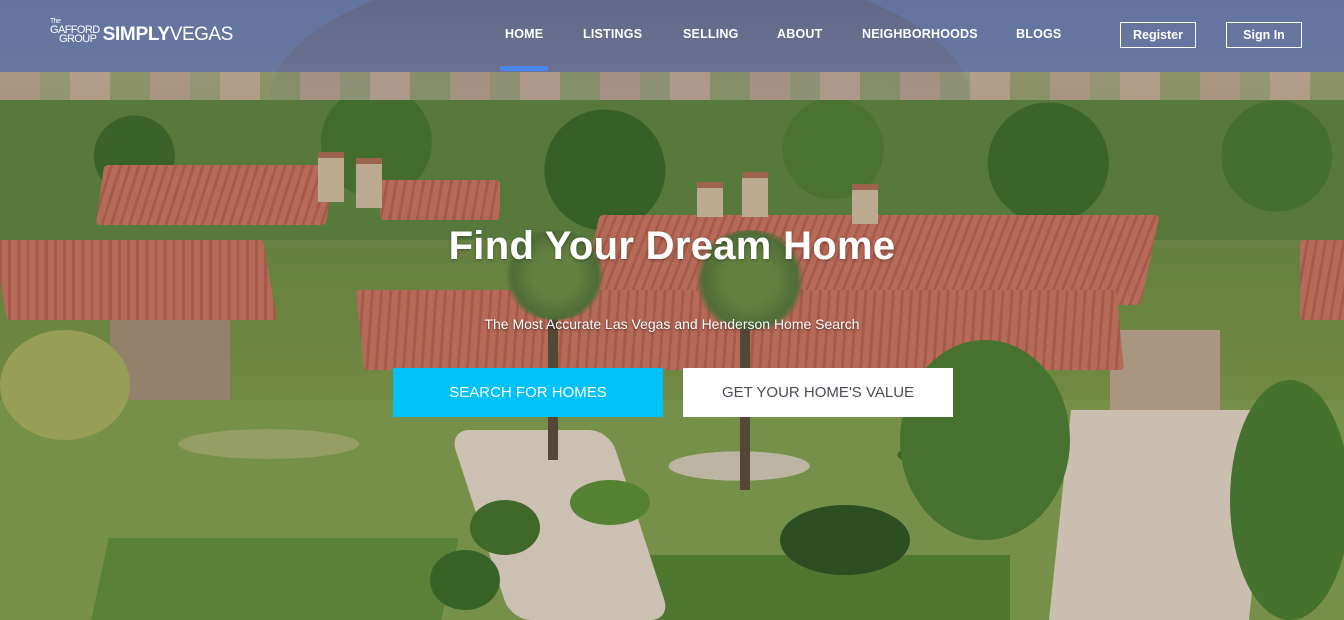  I want to click on search-for-homes-button: SEARCH FOR HOMES, so click(528, 392).